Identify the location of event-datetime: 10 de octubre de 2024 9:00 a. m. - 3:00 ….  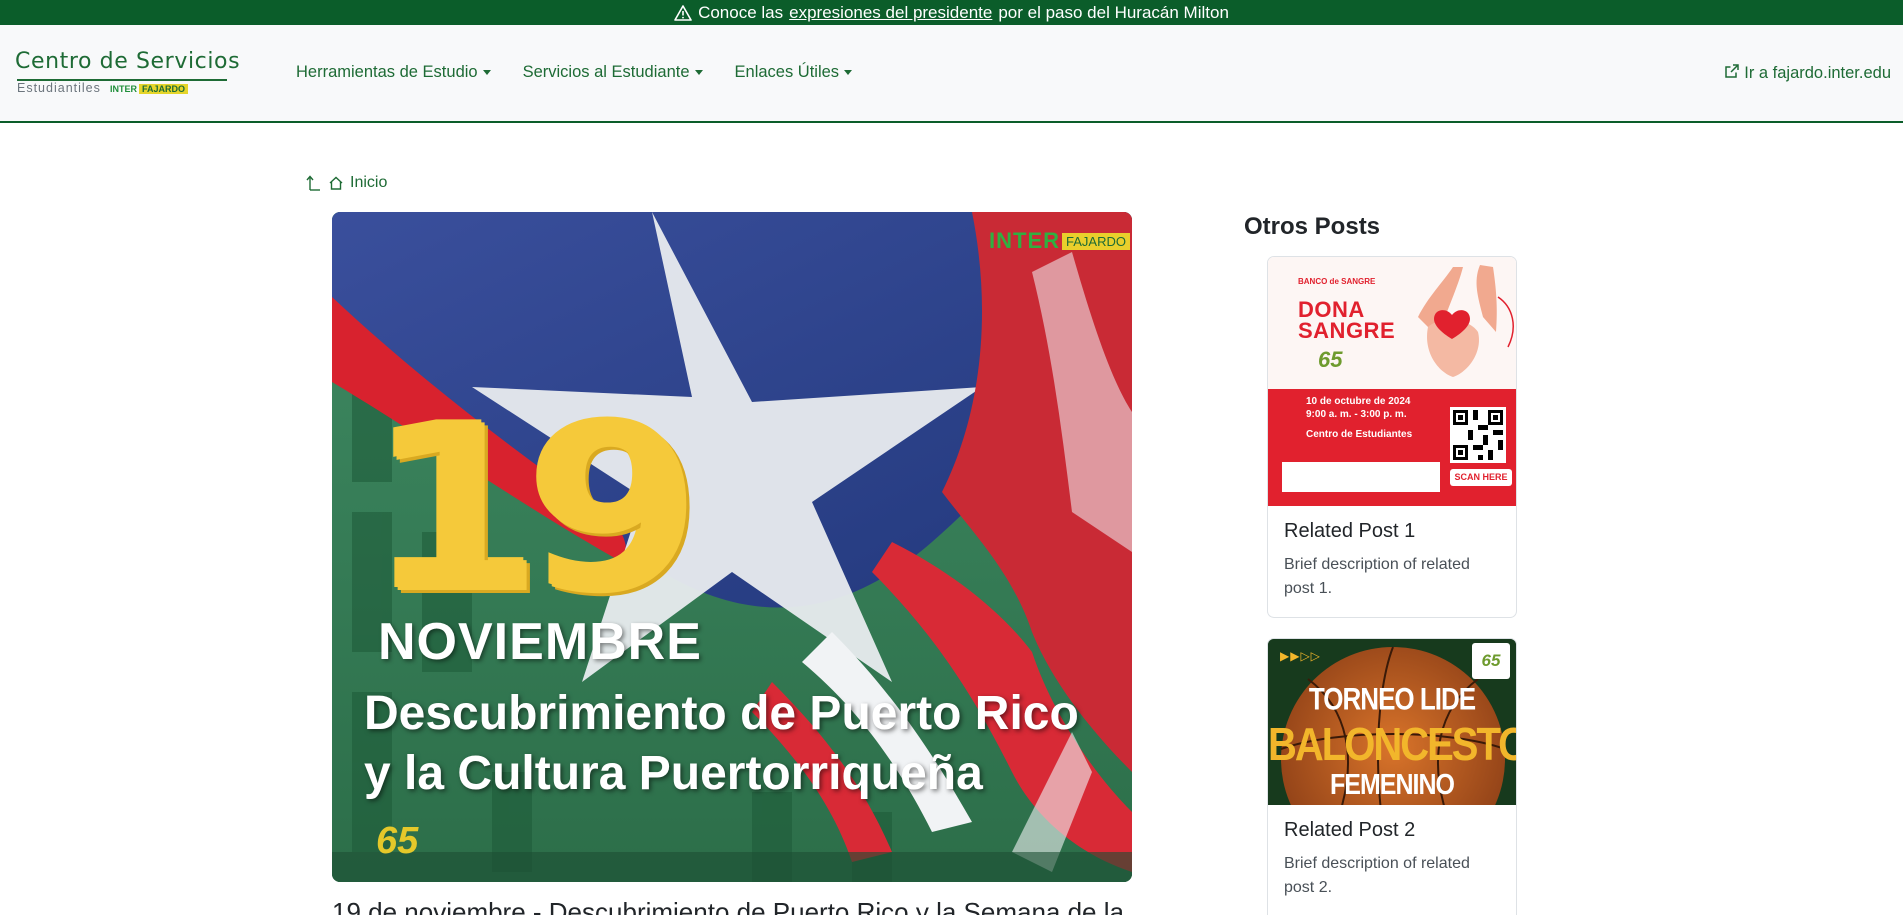
(1358, 408).